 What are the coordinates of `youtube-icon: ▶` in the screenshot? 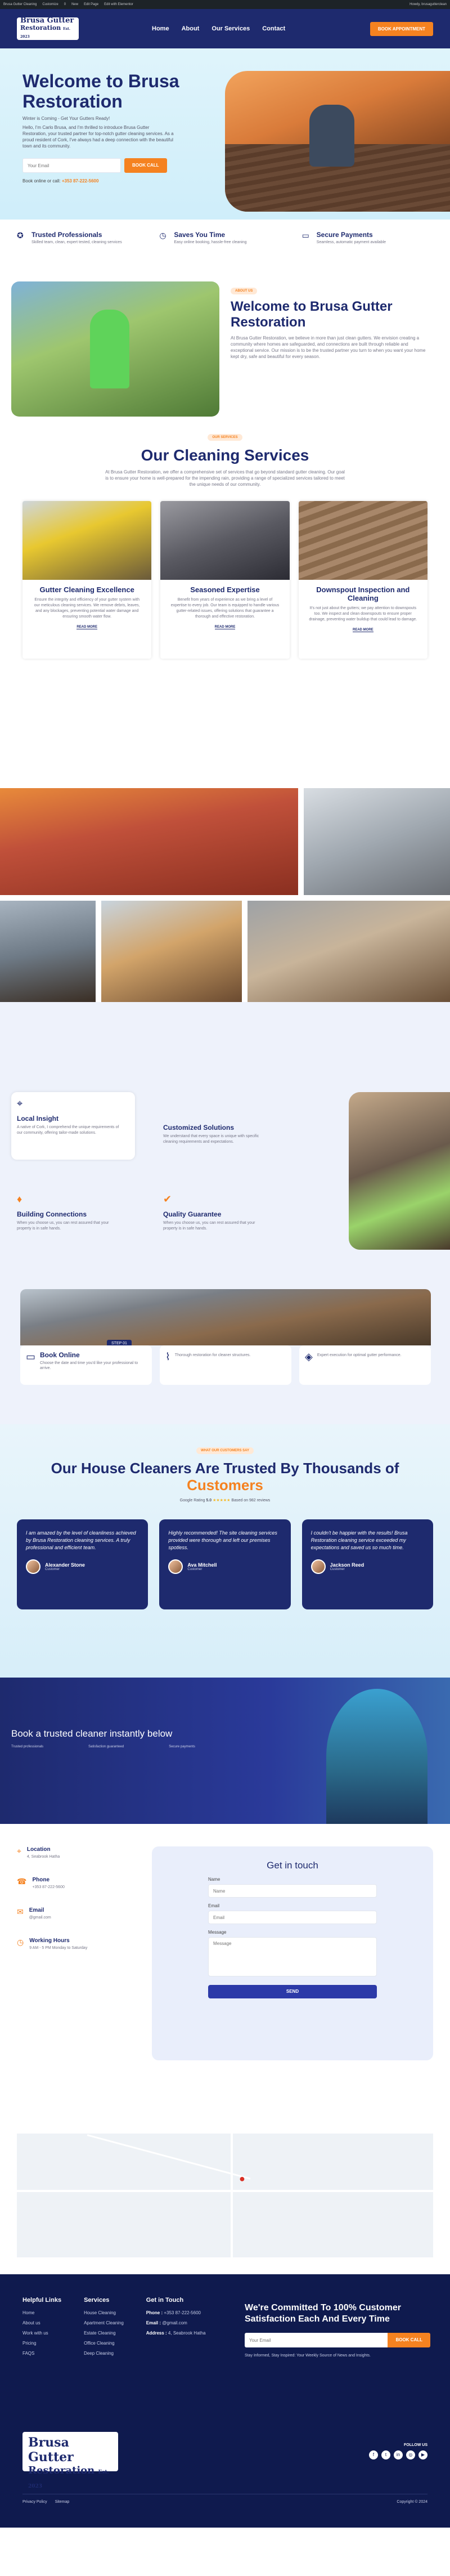 It's located at (423, 2454).